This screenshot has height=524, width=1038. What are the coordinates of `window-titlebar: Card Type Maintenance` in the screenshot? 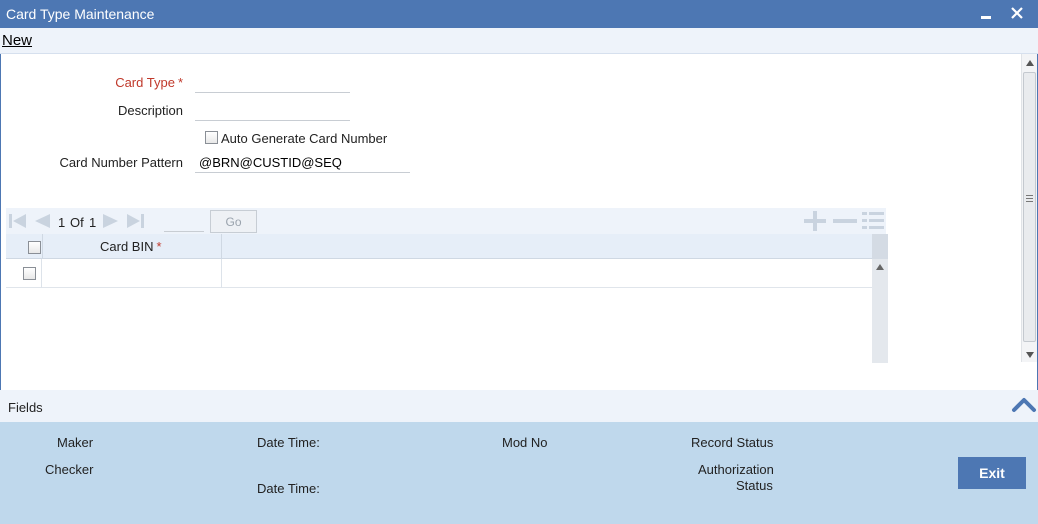 It's located at (519, 14).